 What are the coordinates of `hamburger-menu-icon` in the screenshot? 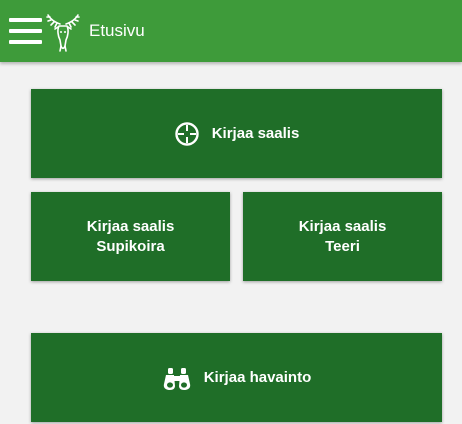 It's located at (25, 31).